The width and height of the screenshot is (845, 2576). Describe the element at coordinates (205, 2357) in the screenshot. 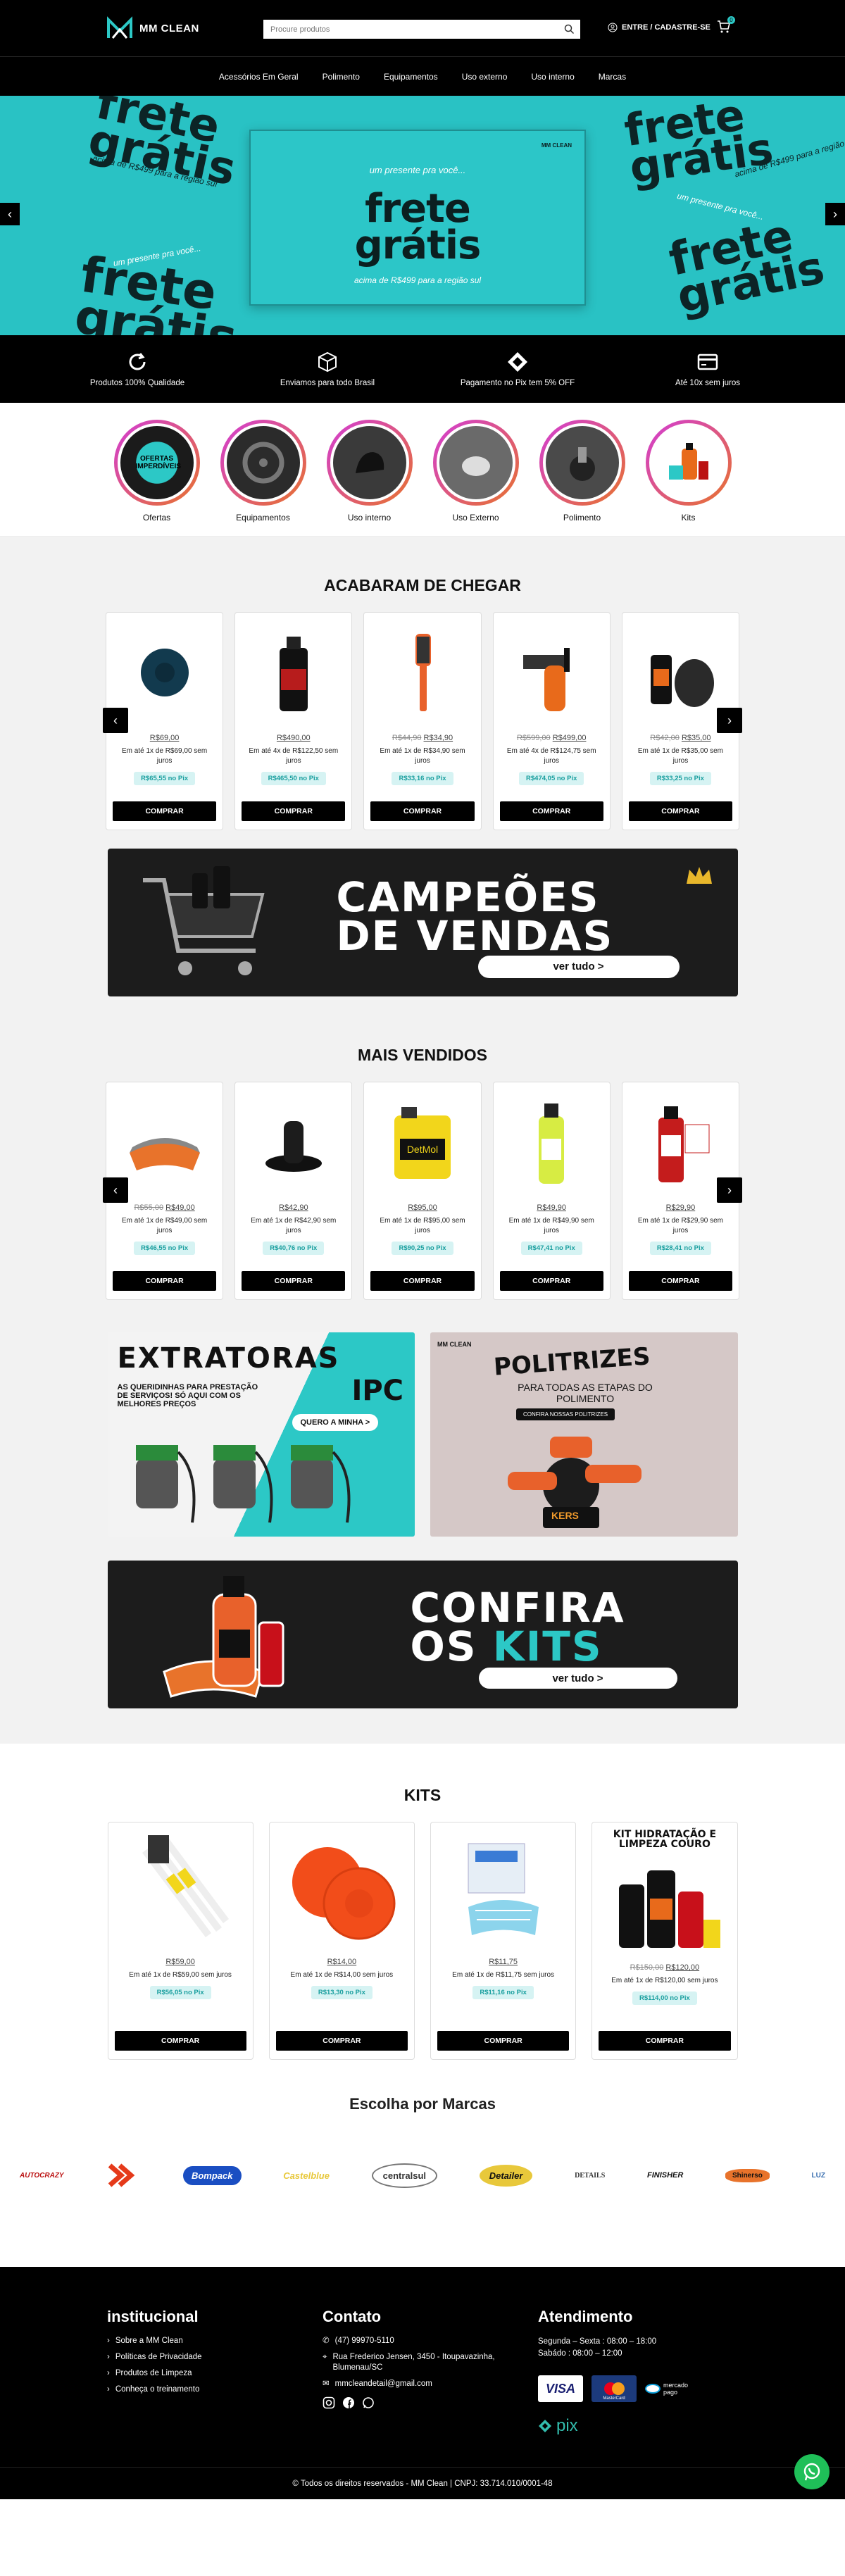

I see `footer-link: › Políticas de Privacidade` at that location.